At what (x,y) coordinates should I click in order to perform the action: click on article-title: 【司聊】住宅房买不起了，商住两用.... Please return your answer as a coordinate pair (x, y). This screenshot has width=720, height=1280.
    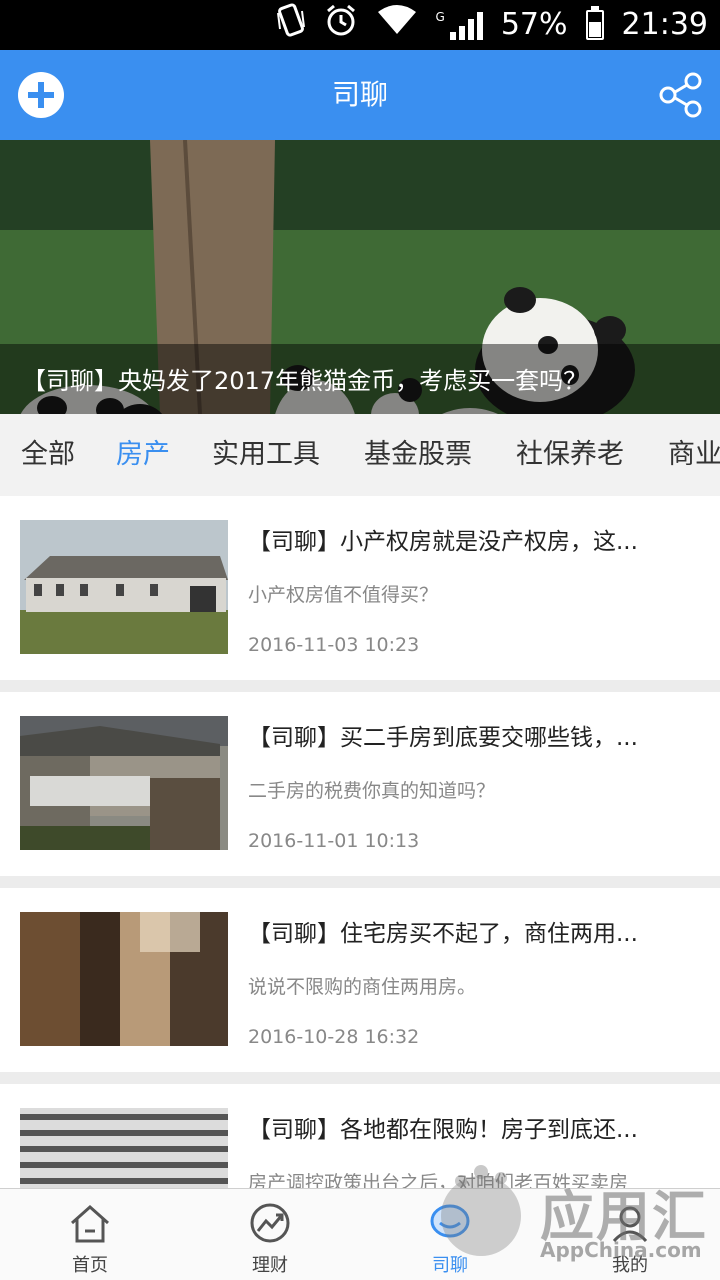
    Looking at the image, I should click on (443, 934).